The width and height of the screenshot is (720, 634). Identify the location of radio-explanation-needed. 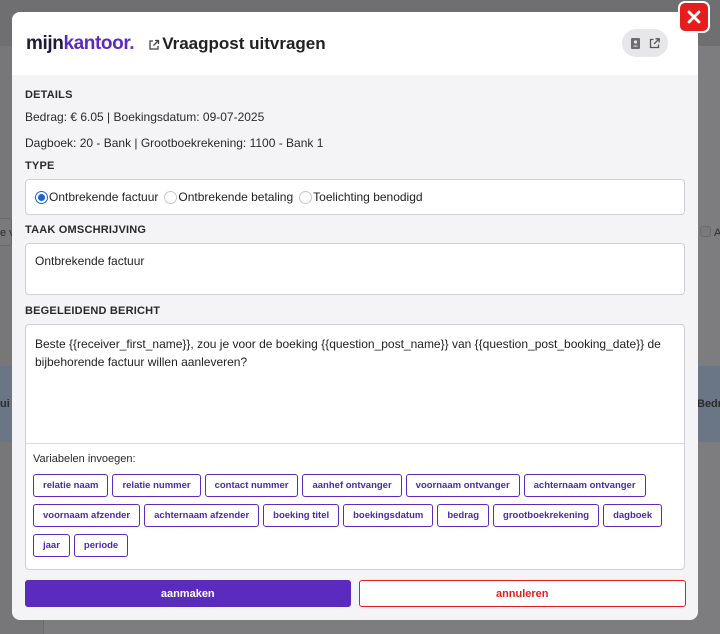
(306, 197).